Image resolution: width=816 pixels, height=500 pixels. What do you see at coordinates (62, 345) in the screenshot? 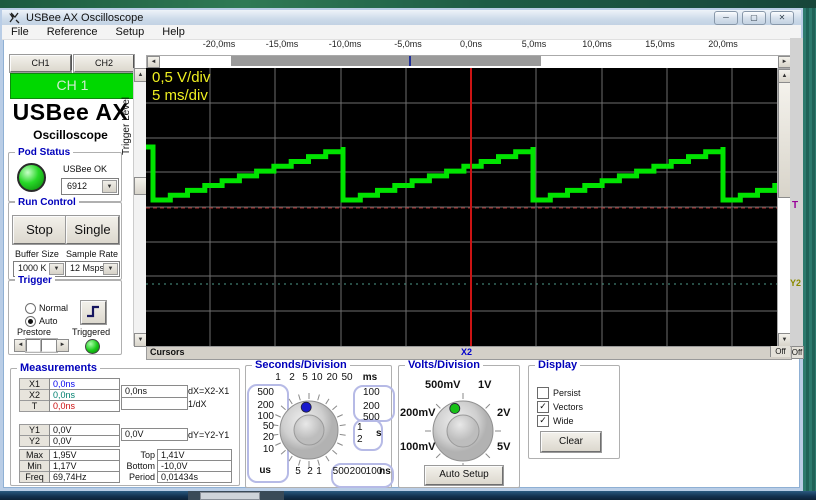
I see `slider-right-arrow: ►` at bounding box center [62, 345].